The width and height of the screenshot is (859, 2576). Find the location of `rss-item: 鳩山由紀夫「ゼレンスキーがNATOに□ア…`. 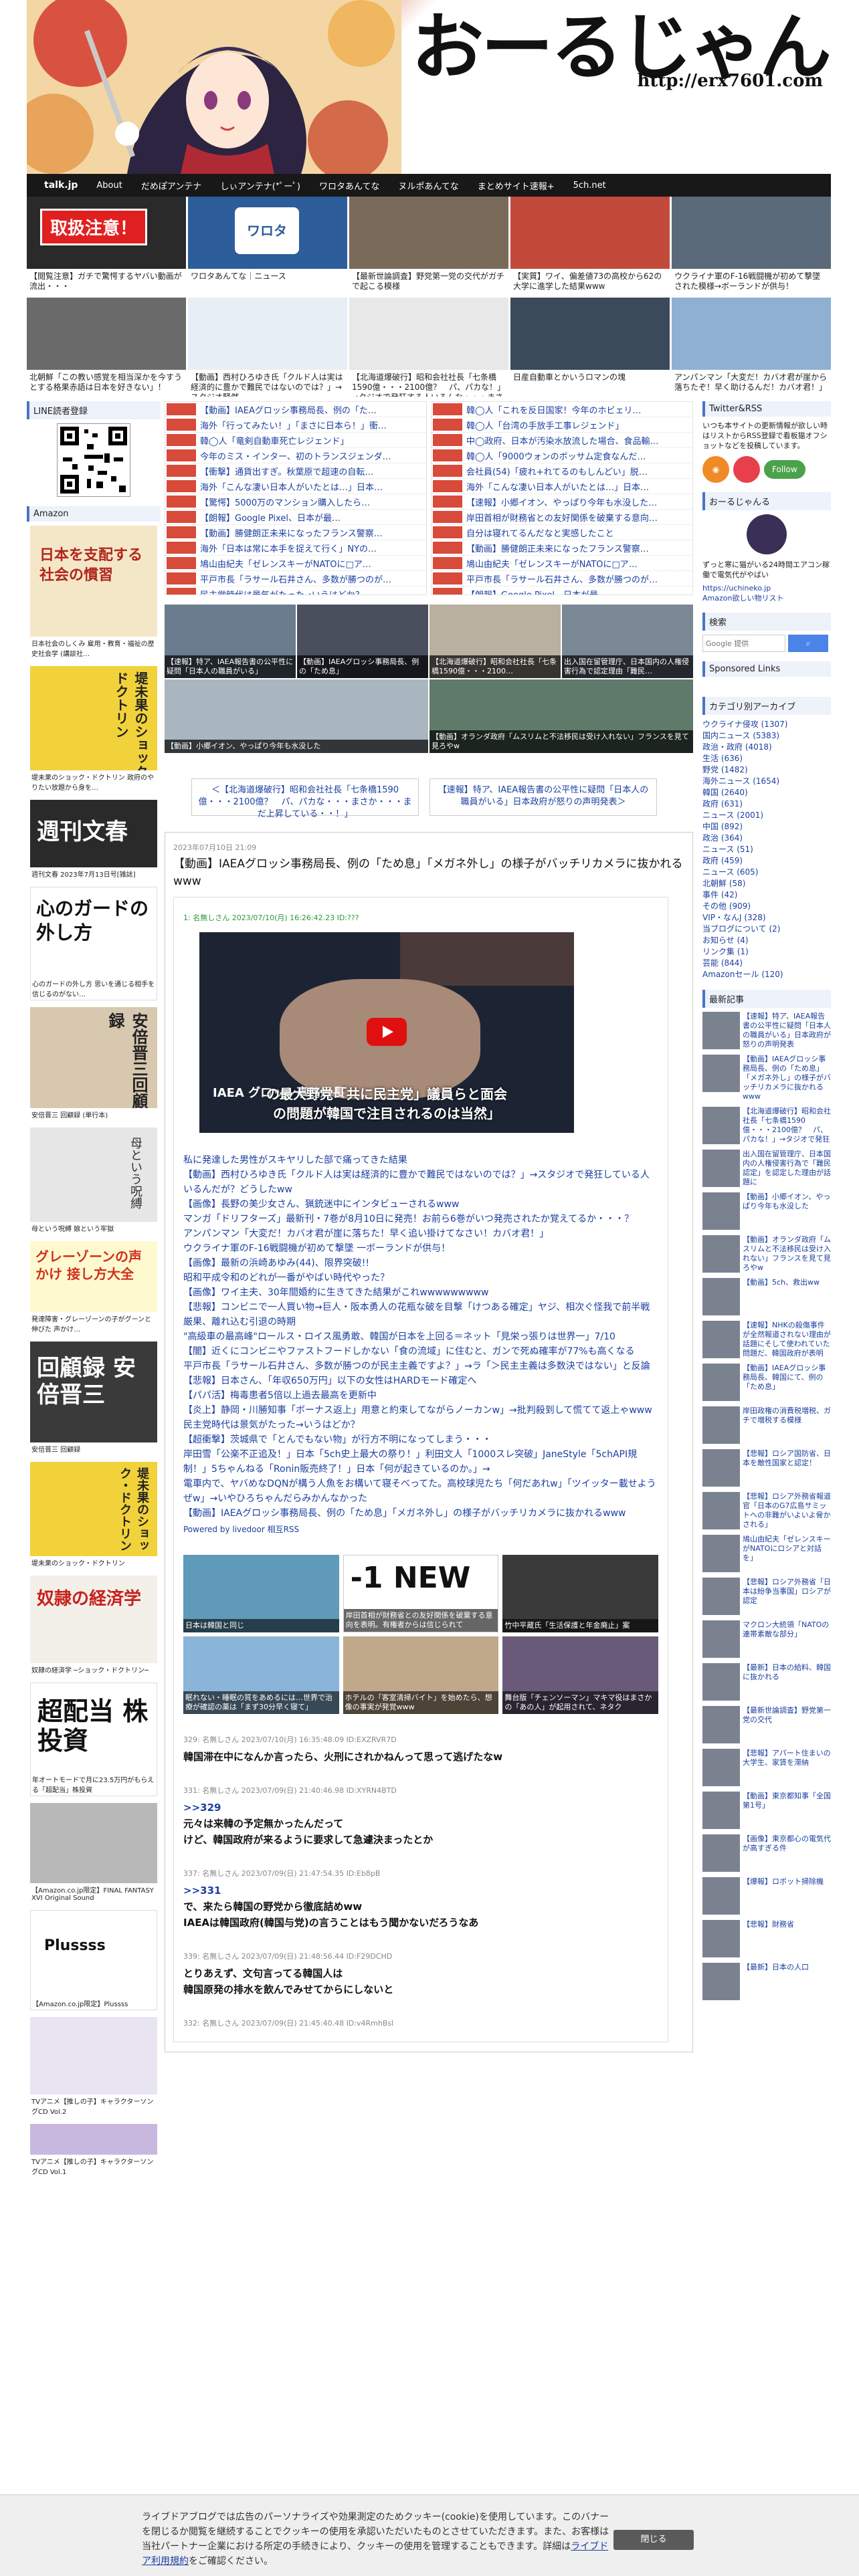

rss-item: 鳩山由紀夫「ゼレンスキーがNATOに□ア… is located at coordinates (296, 563).